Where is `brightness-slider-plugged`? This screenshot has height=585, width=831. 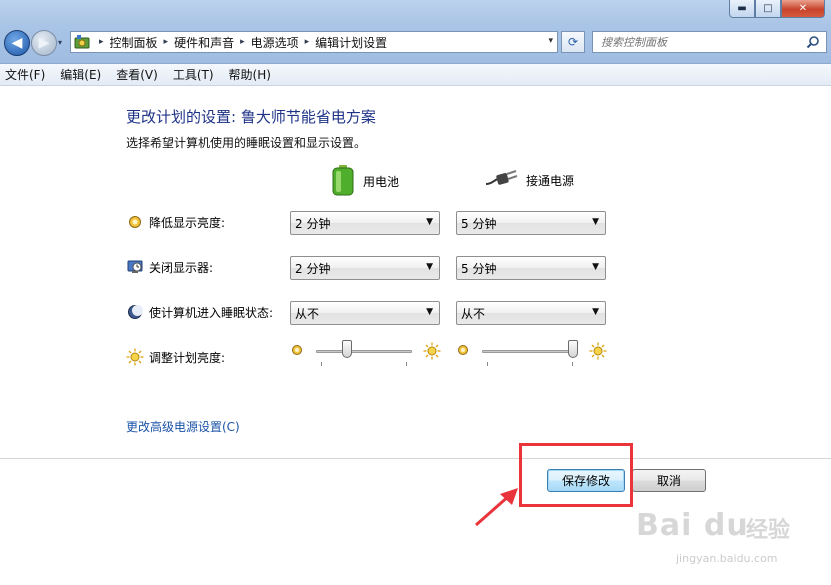
brightness-slider-plugged is located at coordinates (530, 353).